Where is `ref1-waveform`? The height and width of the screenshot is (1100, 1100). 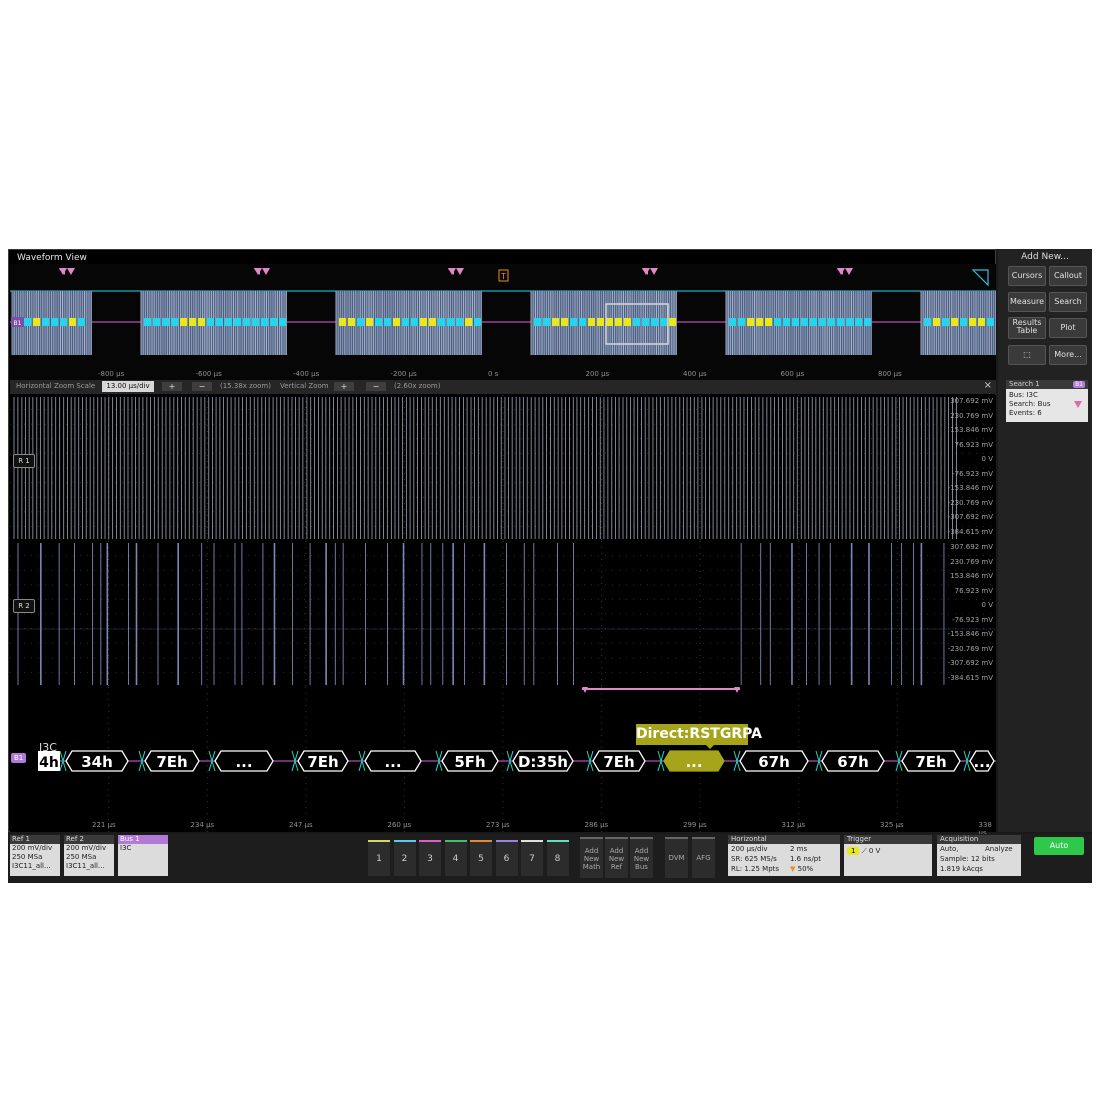
ref1-waveform is located at coordinates (503, 468).